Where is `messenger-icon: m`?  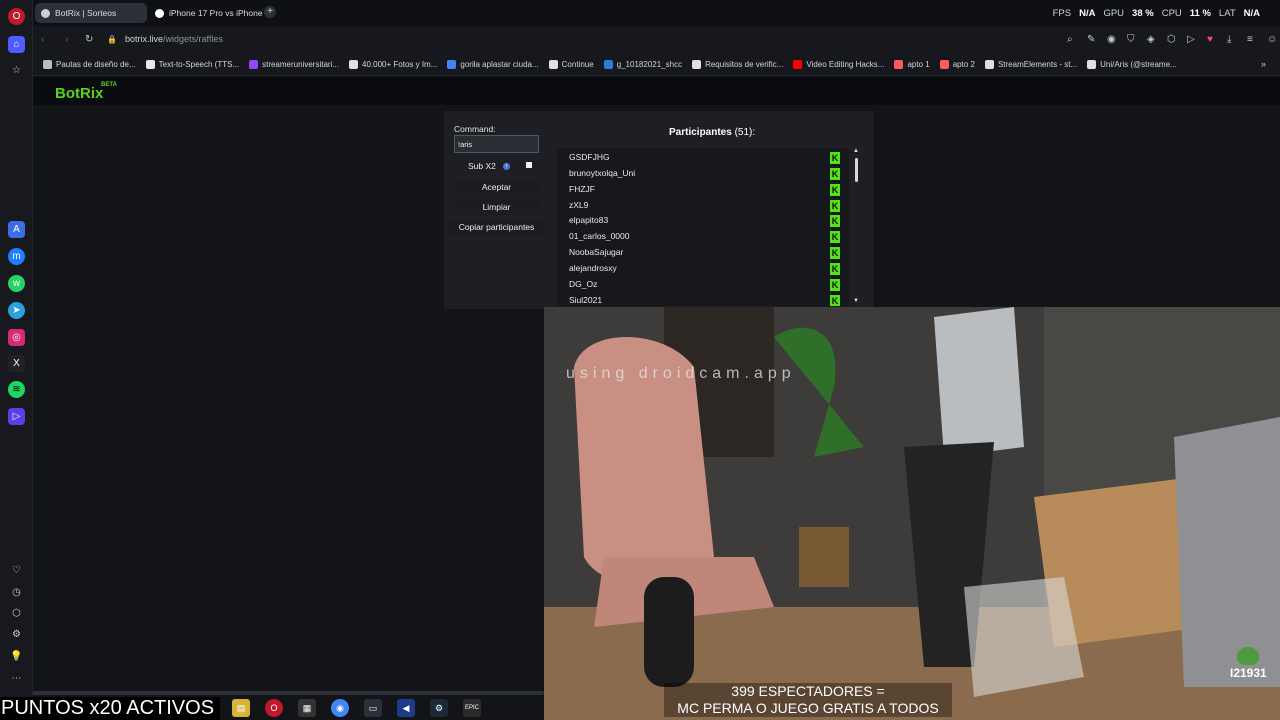 messenger-icon: m is located at coordinates (16, 256).